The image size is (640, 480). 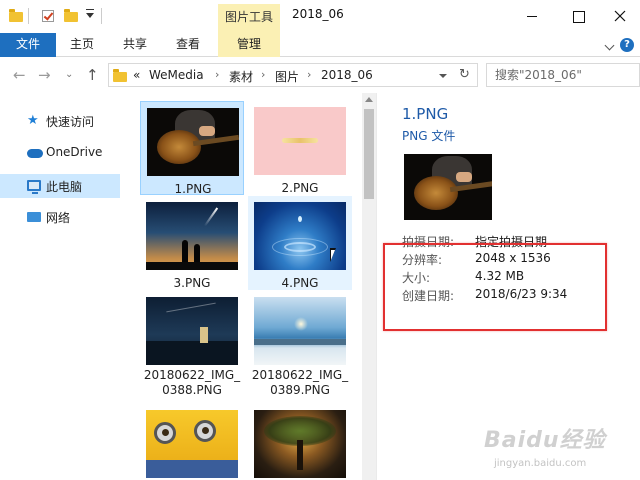 What do you see at coordinates (249, 18) in the screenshot?
I see `picture-tools-tab-group: 图片工具` at bounding box center [249, 18].